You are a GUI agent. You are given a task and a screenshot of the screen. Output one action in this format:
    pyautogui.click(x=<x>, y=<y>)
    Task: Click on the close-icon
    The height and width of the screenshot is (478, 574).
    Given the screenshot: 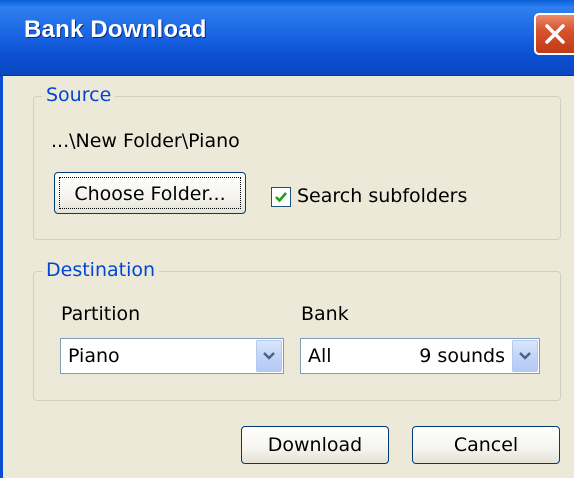 What is the action you would take?
    pyautogui.click(x=555, y=34)
    